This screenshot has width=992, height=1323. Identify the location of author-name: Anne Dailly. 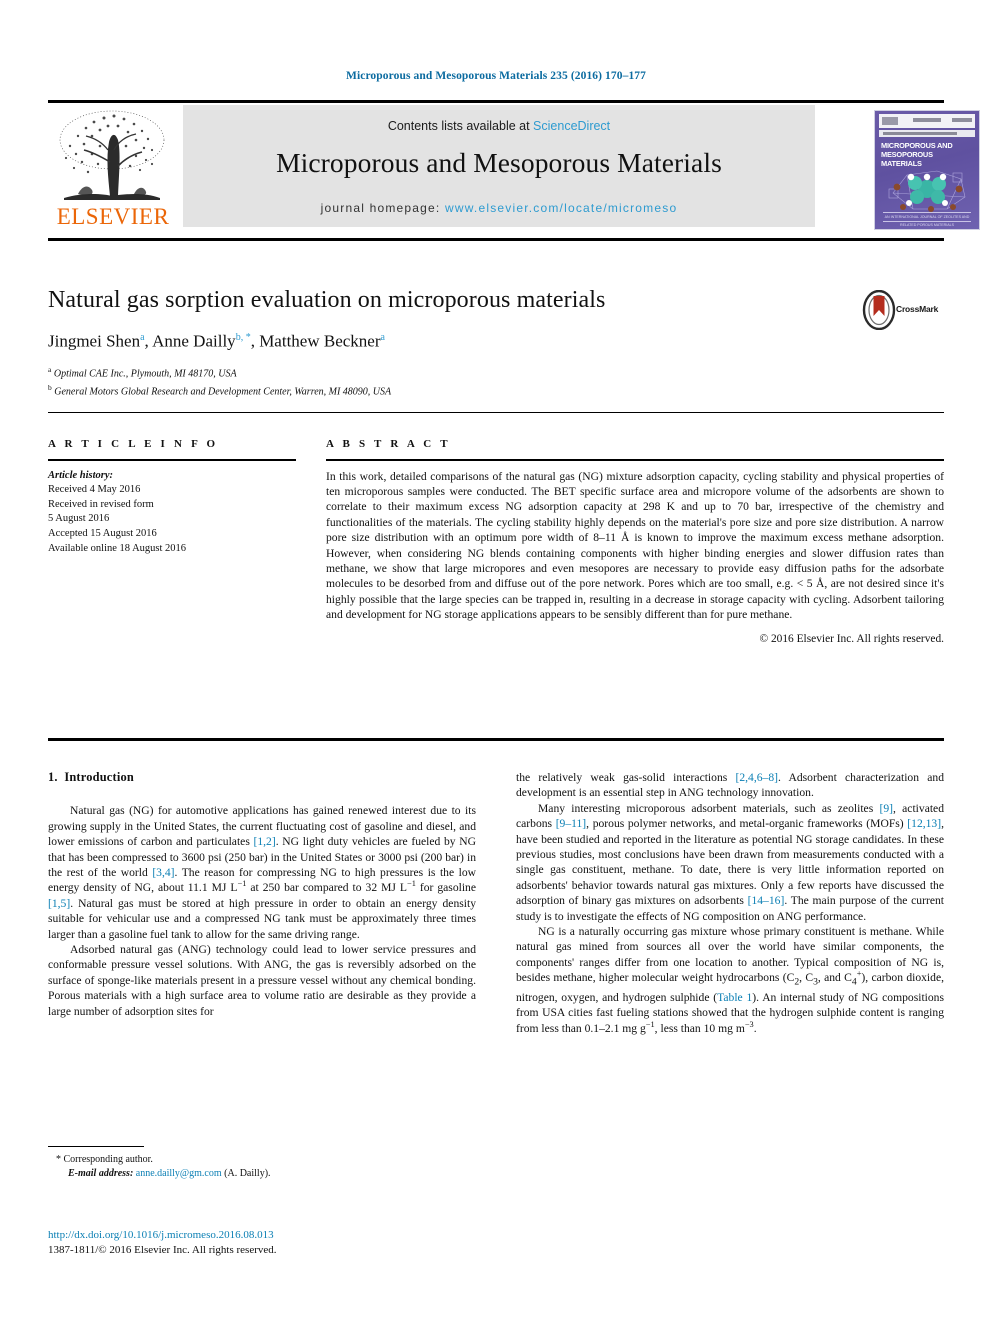
(194, 341).